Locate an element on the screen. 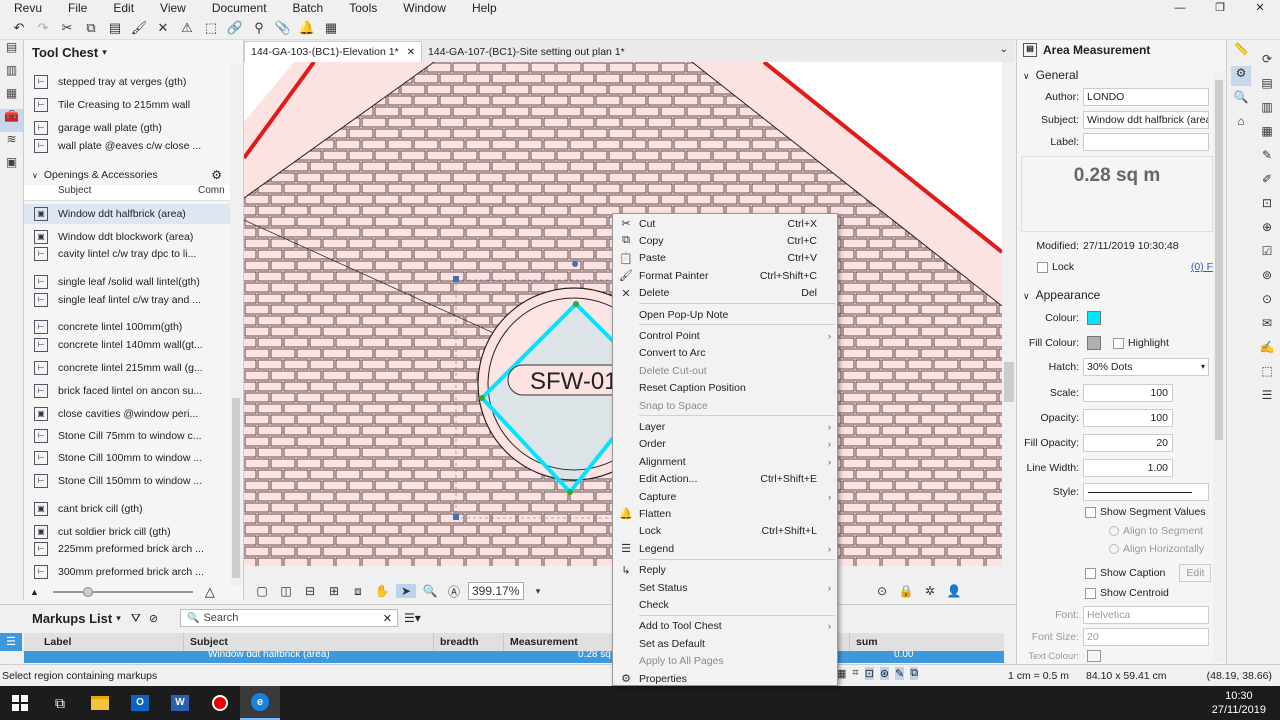  menu-view: View is located at coordinates (172, 8).